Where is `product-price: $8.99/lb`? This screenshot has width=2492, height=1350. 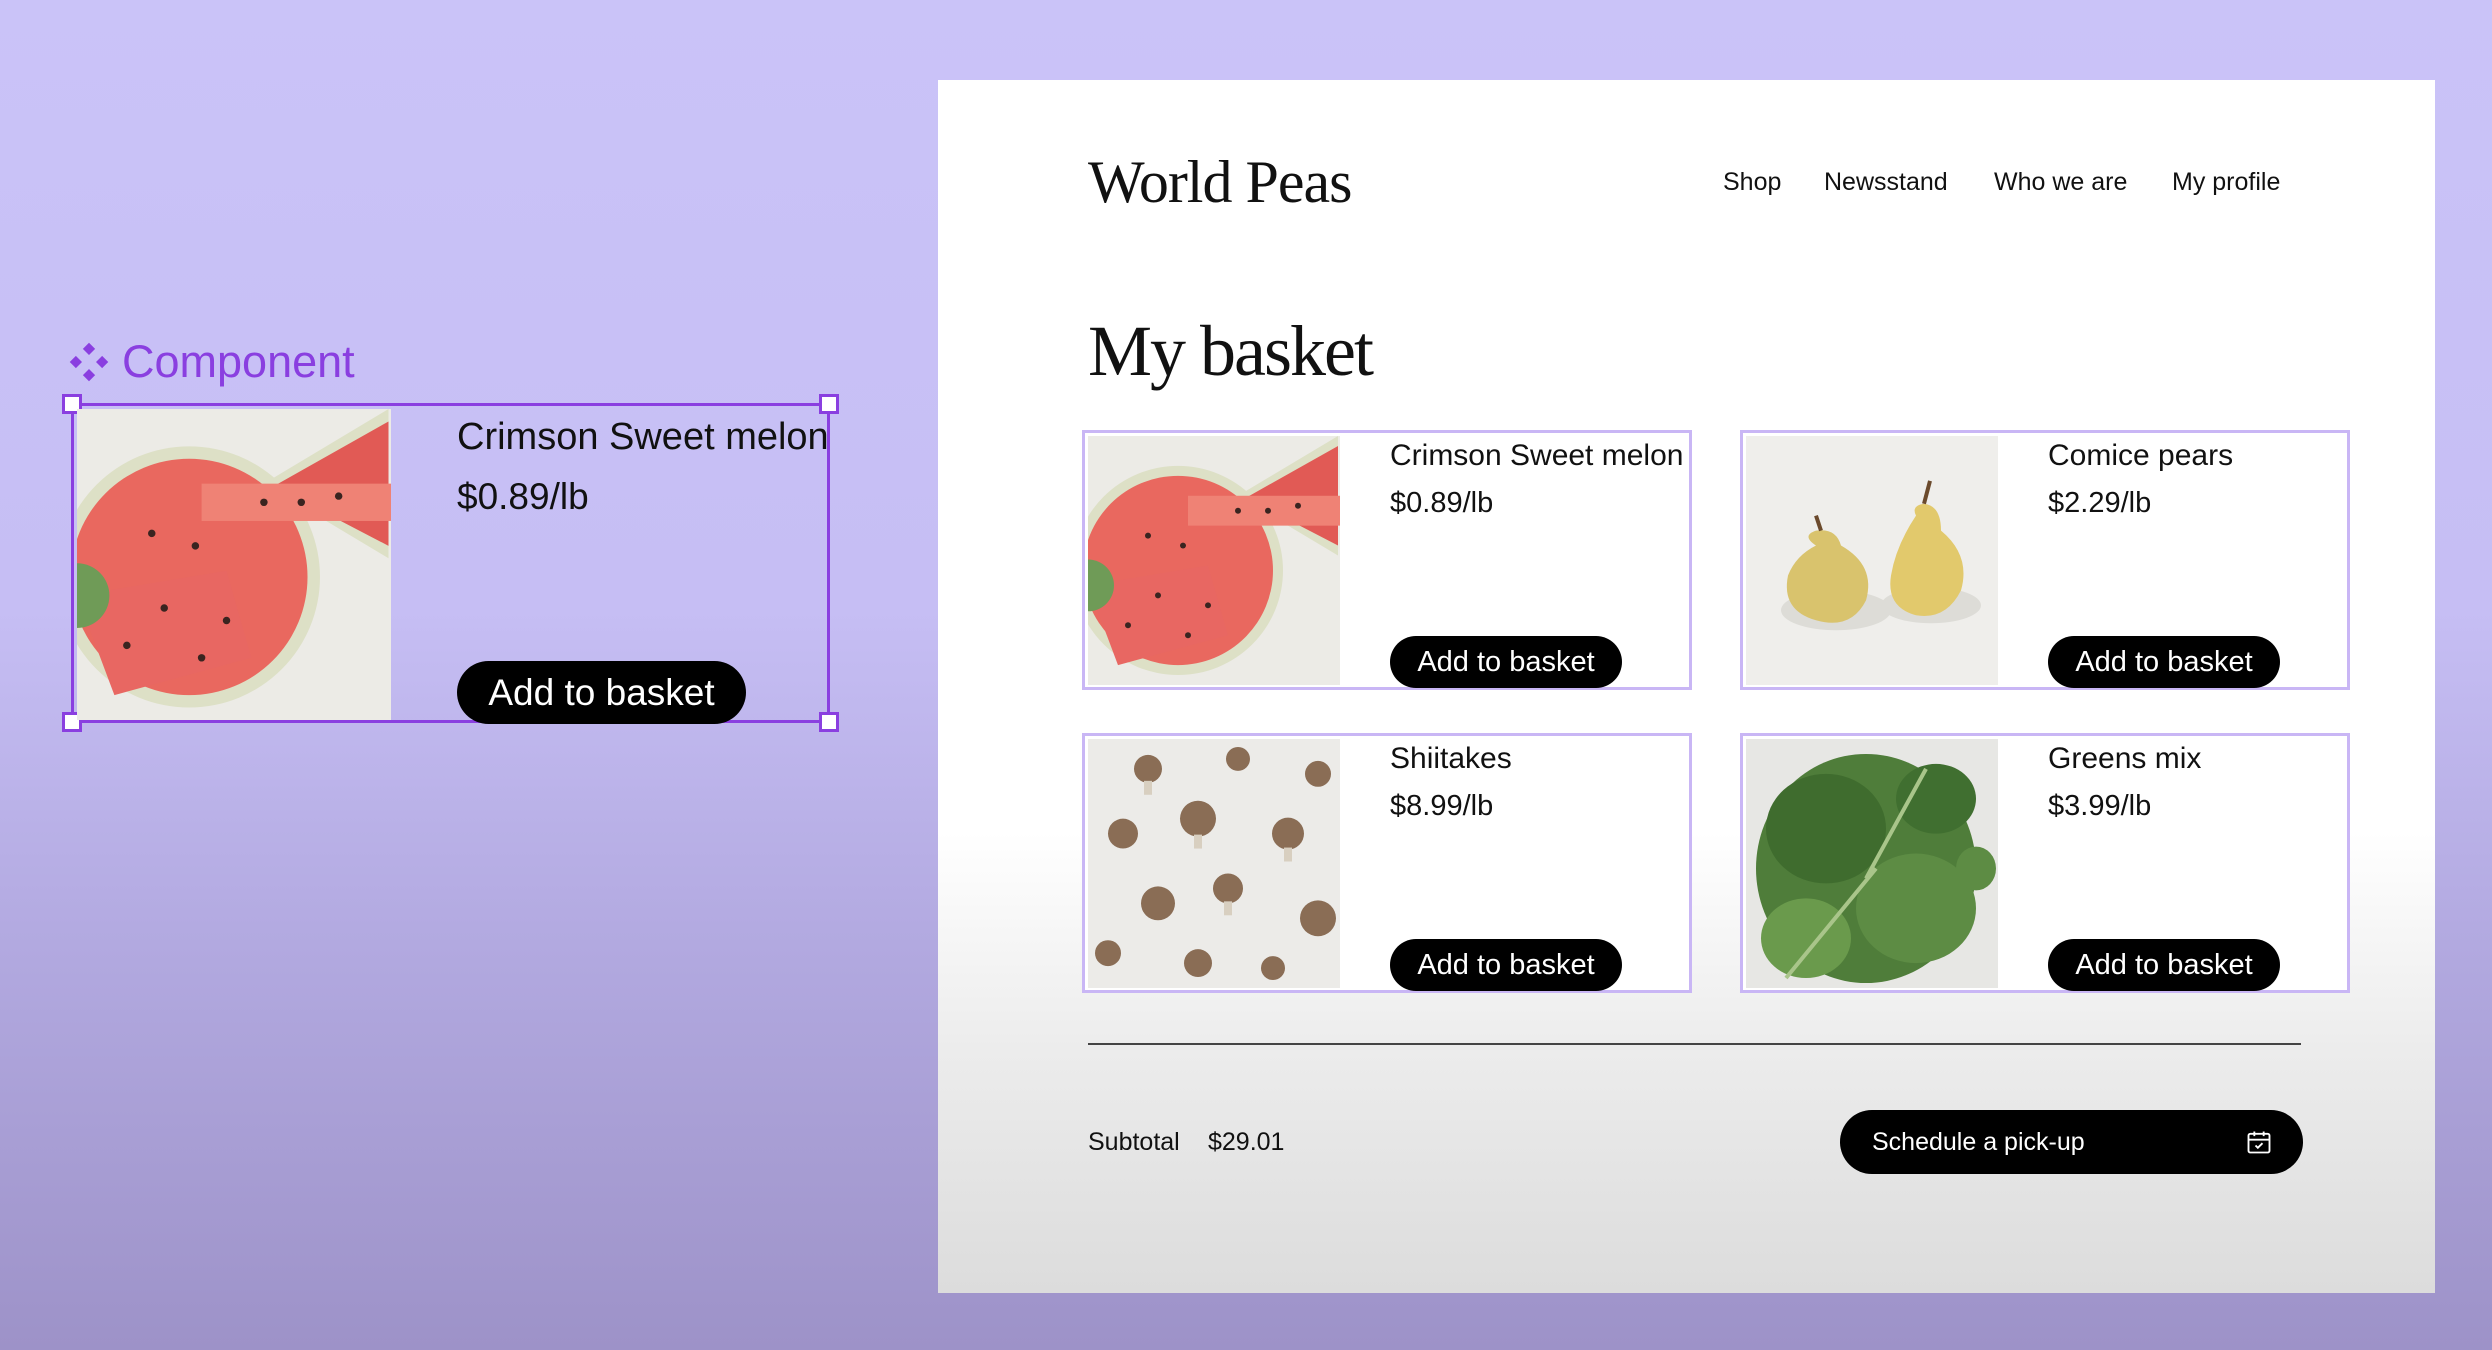 product-price: $8.99/lb is located at coordinates (1442, 806).